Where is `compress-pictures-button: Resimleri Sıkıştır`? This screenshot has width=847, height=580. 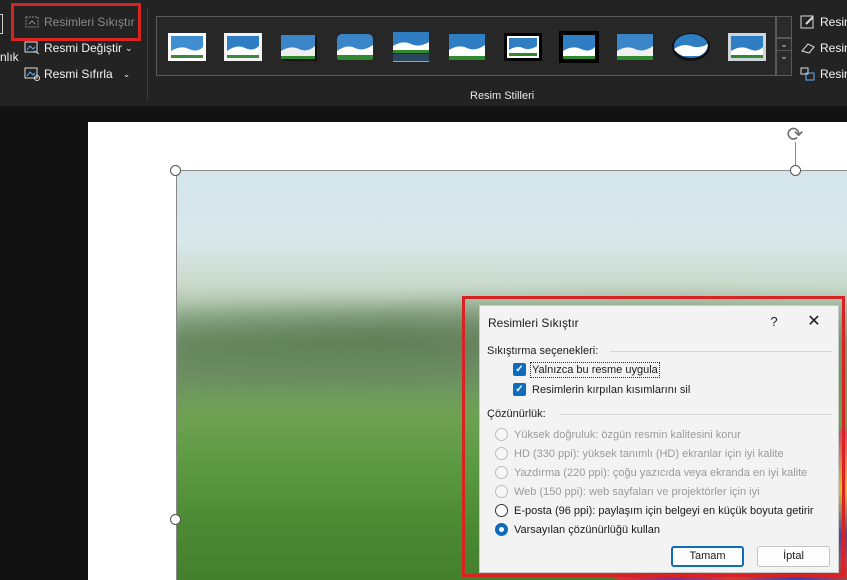
compress-pictures-button: Resimleri Sıkıştır is located at coordinates (79, 22).